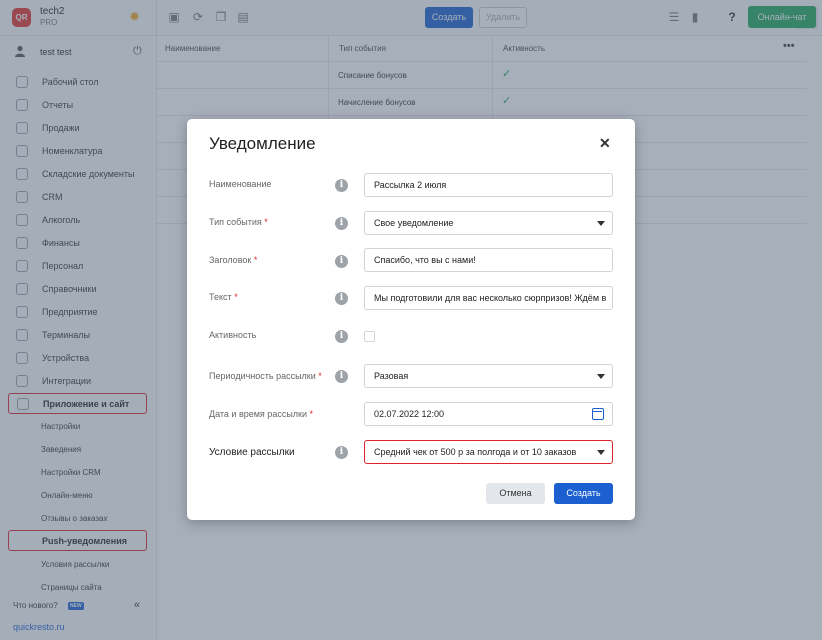 This screenshot has height=640, width=822. I want to click on field-label-name: Наименование, so click(240, 184).